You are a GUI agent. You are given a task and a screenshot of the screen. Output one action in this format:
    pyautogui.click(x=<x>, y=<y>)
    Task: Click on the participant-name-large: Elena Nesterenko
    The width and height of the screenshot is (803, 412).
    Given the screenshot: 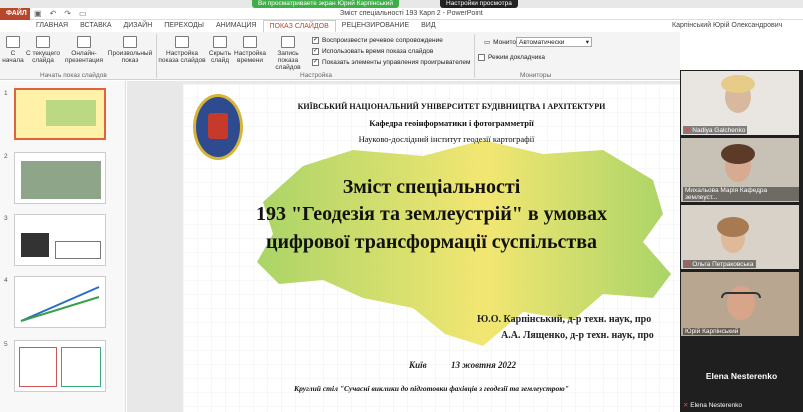 What is the action you would take?
    pyautogui.click(x=741, y=376)
    